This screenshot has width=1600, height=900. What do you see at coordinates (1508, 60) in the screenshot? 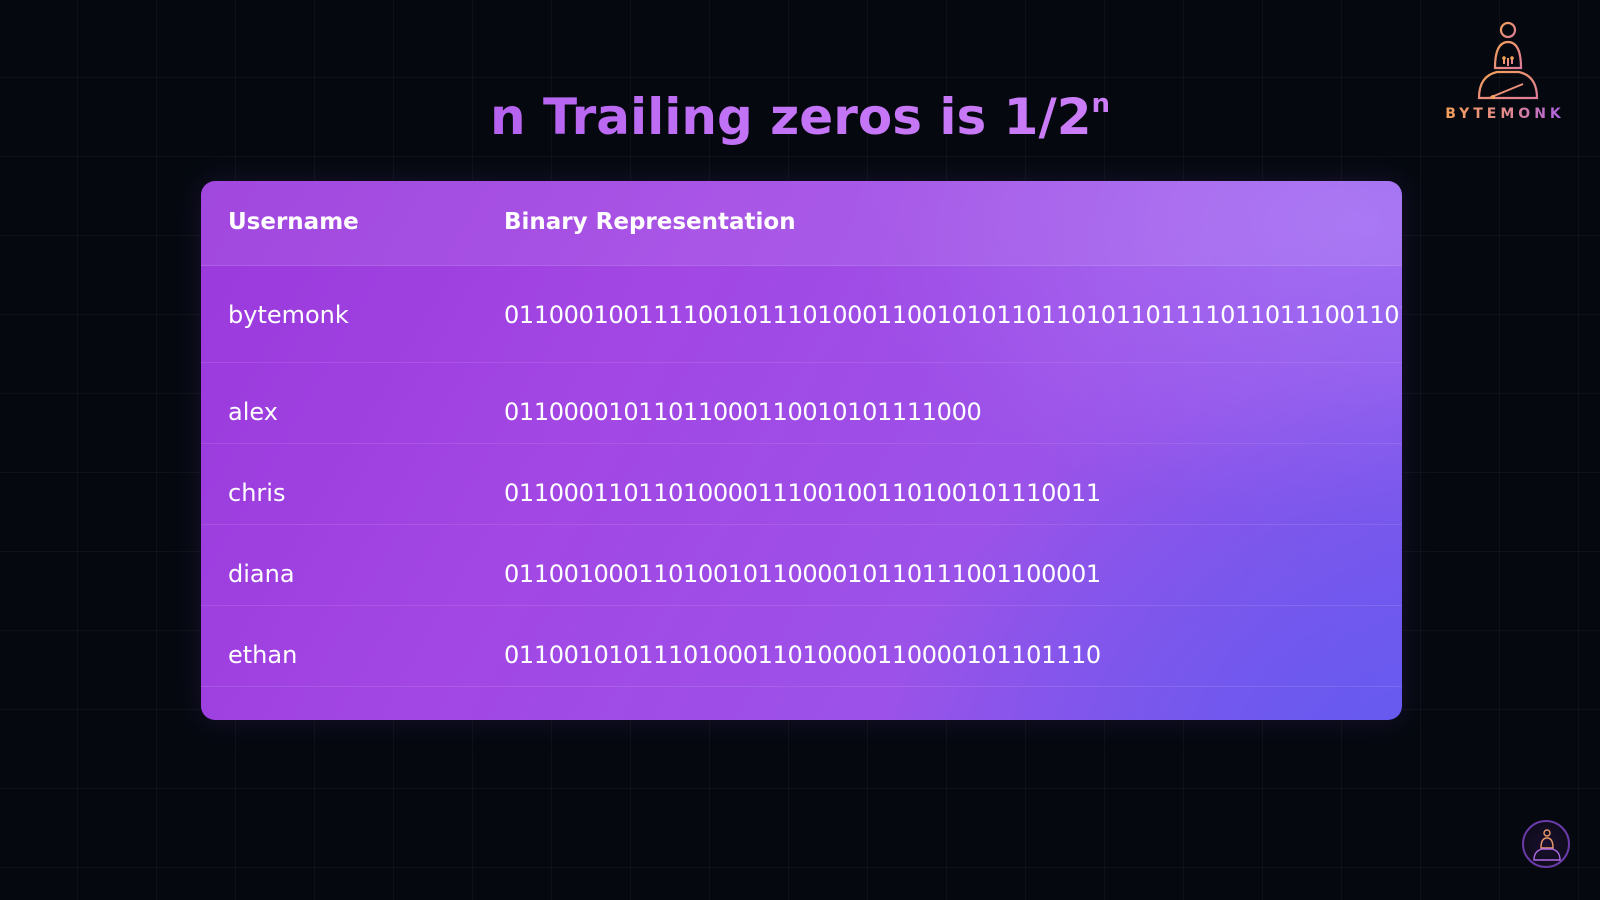
I see `meditating-monk-icon` at bounding box center [1508, 60].